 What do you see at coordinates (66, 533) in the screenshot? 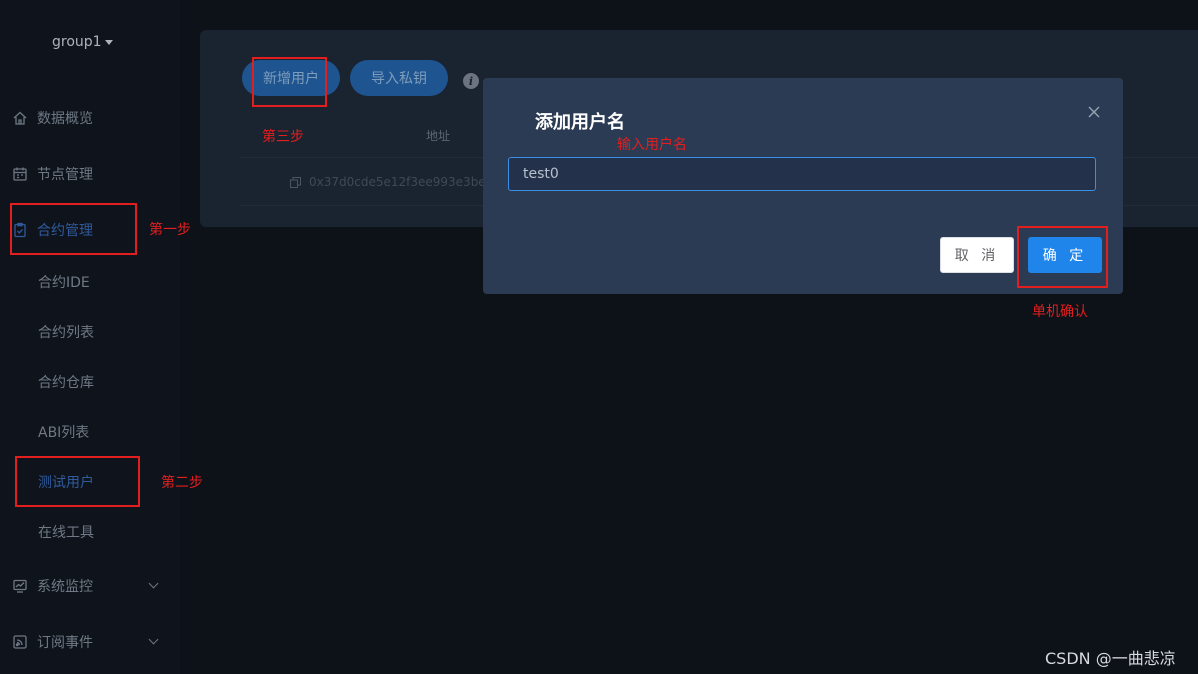
I see `sidebar-subitem-online-tools: 在线工具` at bounding box center [66, 533].